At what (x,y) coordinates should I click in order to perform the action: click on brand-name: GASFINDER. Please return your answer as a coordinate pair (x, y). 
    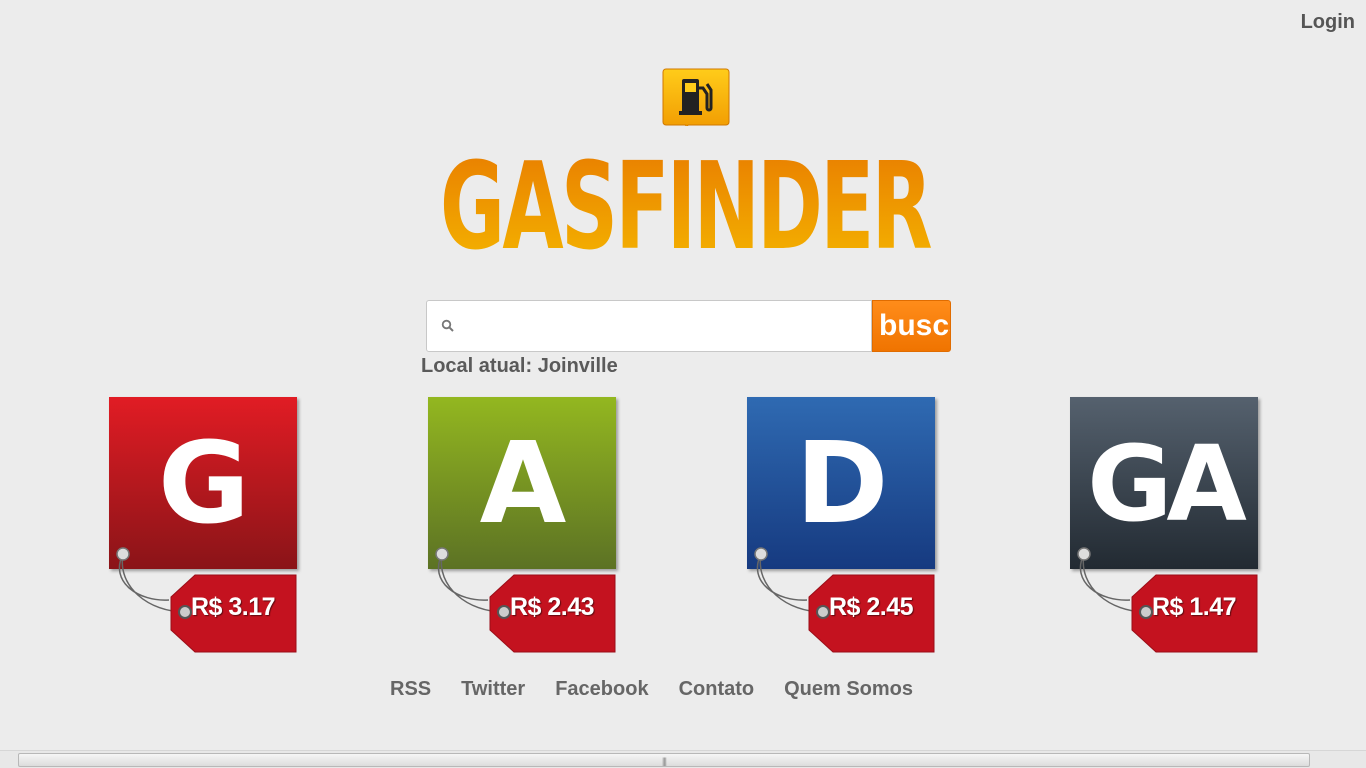
    Looking at the image, I should click on (685, 200).